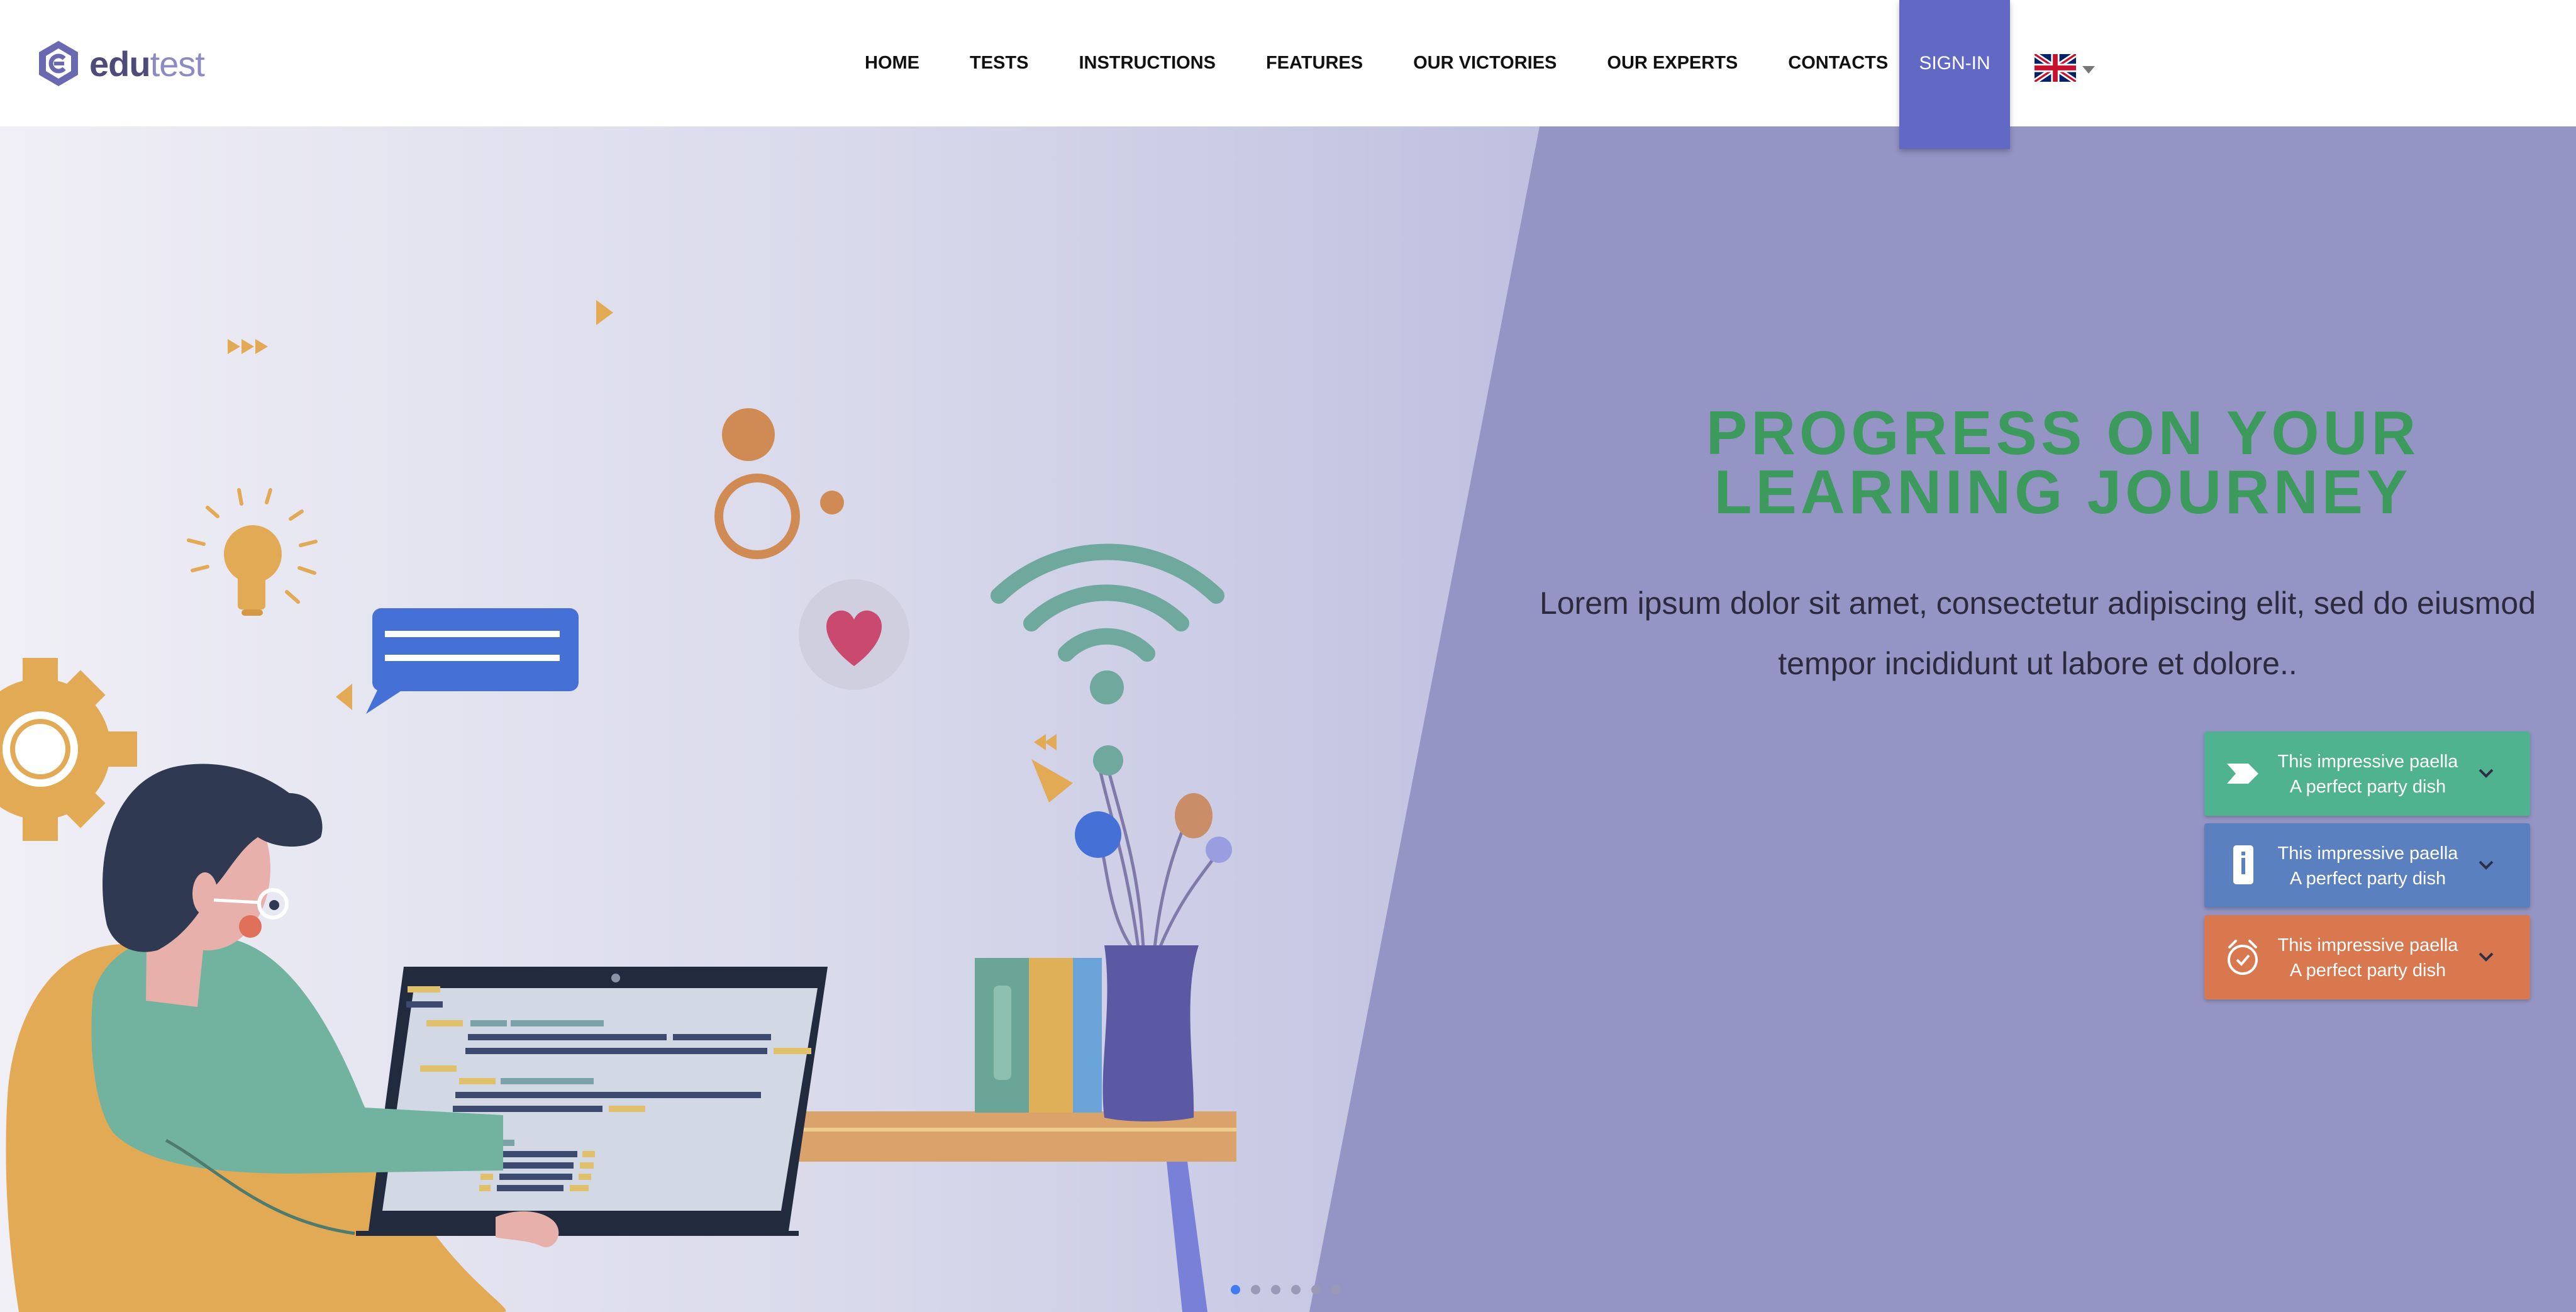 The height and width of the screenshot is (1312, 2576). What do you see at coordinates (650, 551) in the screenshot?
I see `triangle-decorations-icon` at bounding box center [650, 551].